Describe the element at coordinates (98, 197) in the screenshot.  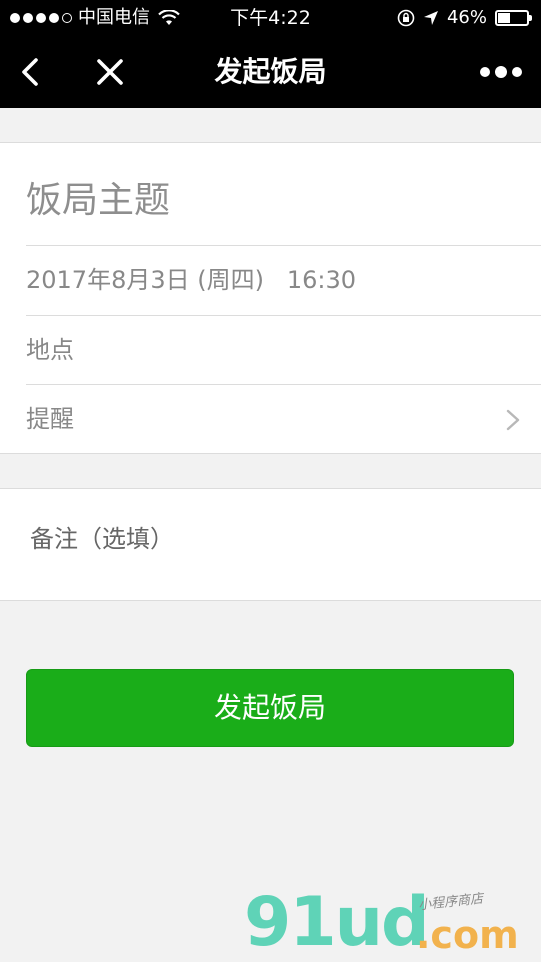
I see `topic-input: 饭局主题` at that location.